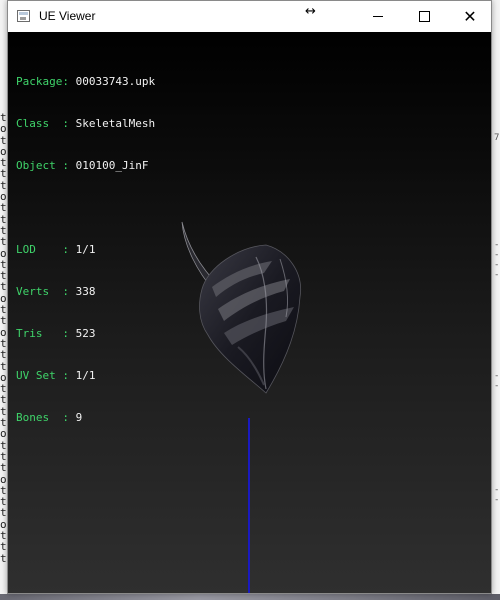 The width and height of the screenshot is (500, 600). Describe the element at coordinates (46, 375) in the screenshot. I see `info-label: UV Set :` at that location.